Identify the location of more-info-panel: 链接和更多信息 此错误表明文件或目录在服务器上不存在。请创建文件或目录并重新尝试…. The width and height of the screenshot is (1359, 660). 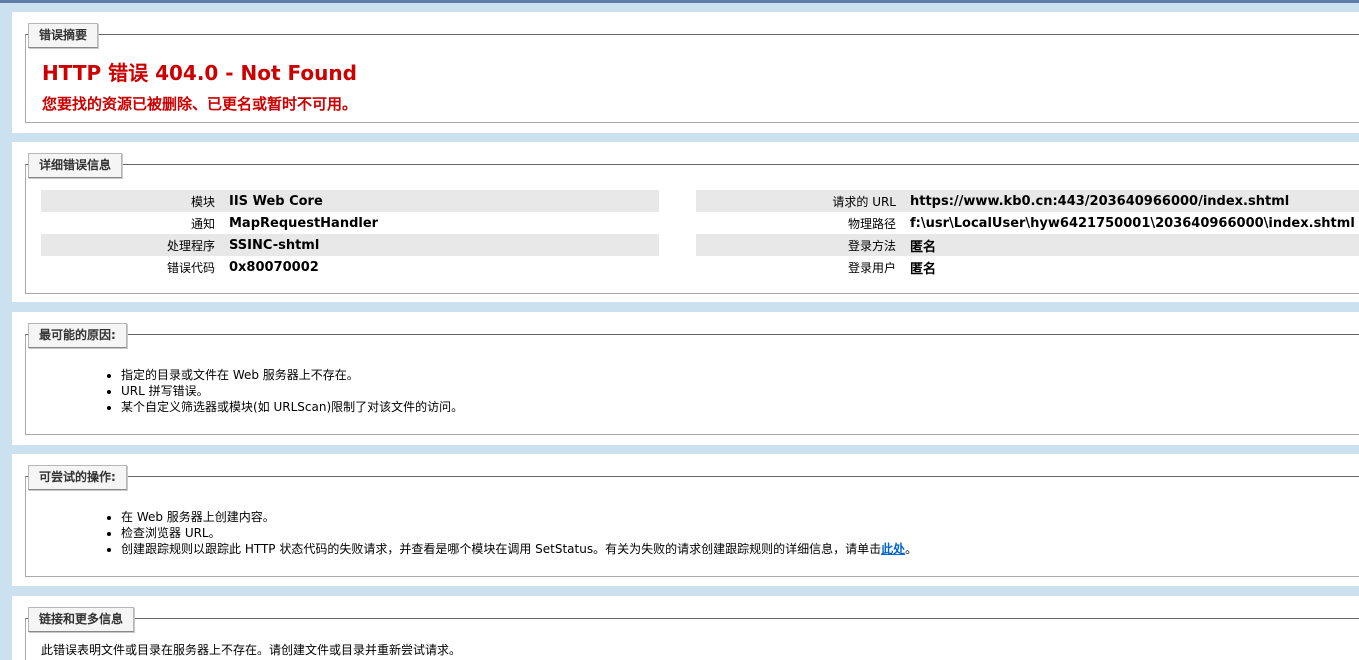
(685, 628).